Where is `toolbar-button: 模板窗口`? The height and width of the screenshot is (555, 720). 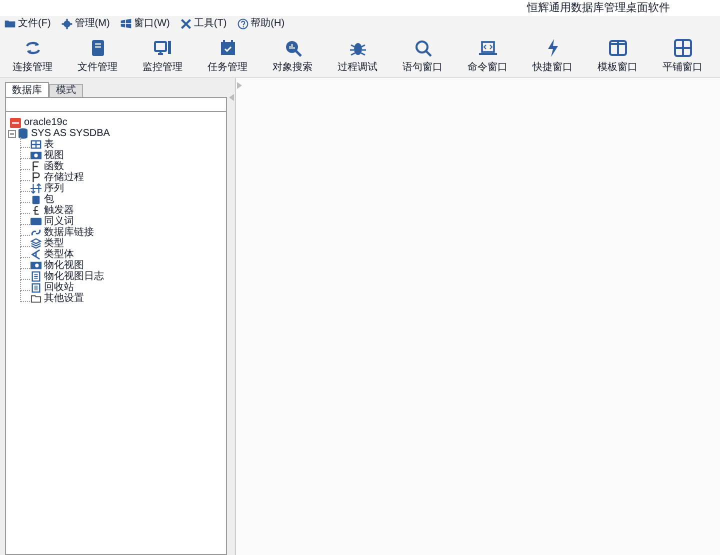 toolbar-button: 模板窗口 is located at coordinates (617, 54).